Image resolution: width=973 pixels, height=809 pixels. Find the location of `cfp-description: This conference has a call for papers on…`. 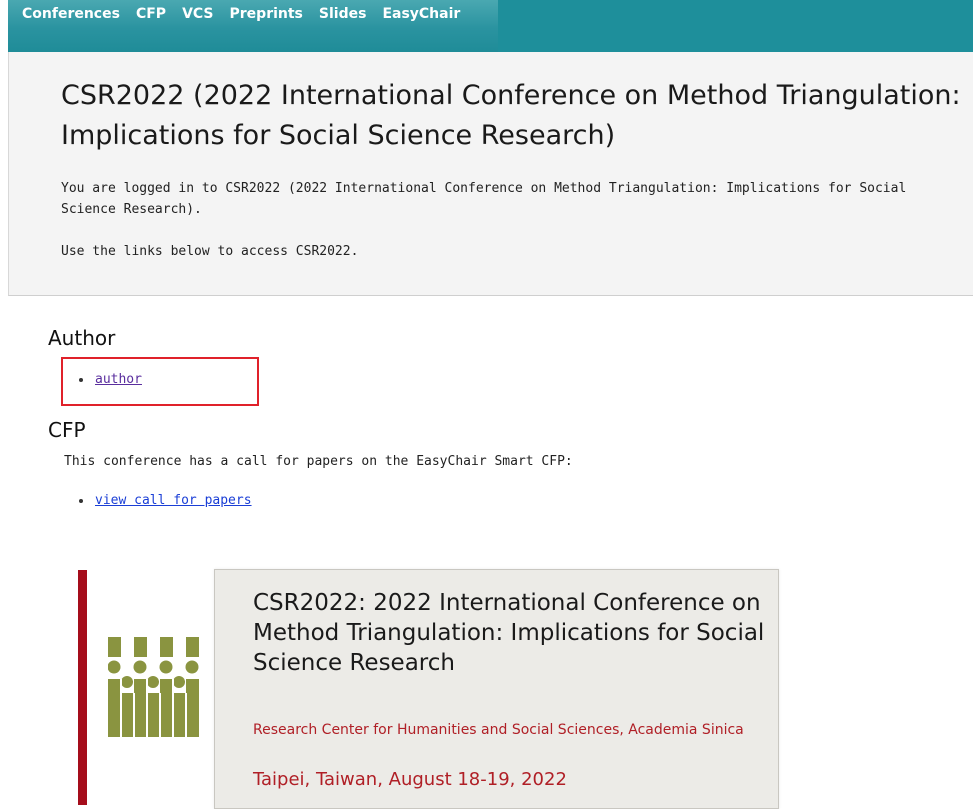

cfp-description: This conference has a call for papers on… is located at coordinates (318, 461).